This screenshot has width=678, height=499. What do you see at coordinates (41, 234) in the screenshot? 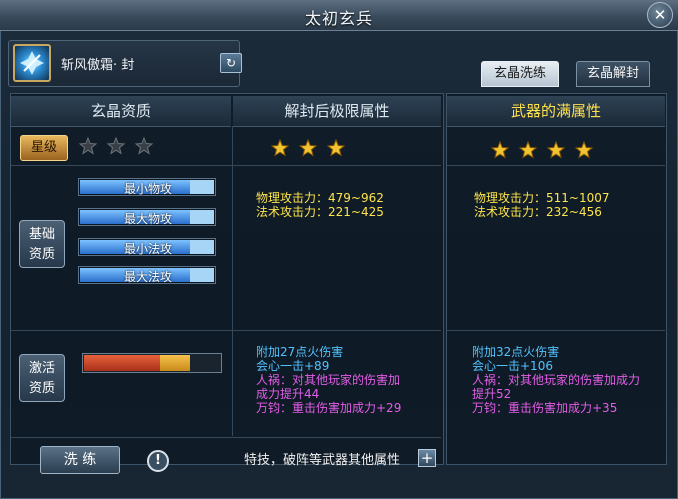
I see `basic-aptitude-label-line1: 基础` at bounding box center [41, 234].